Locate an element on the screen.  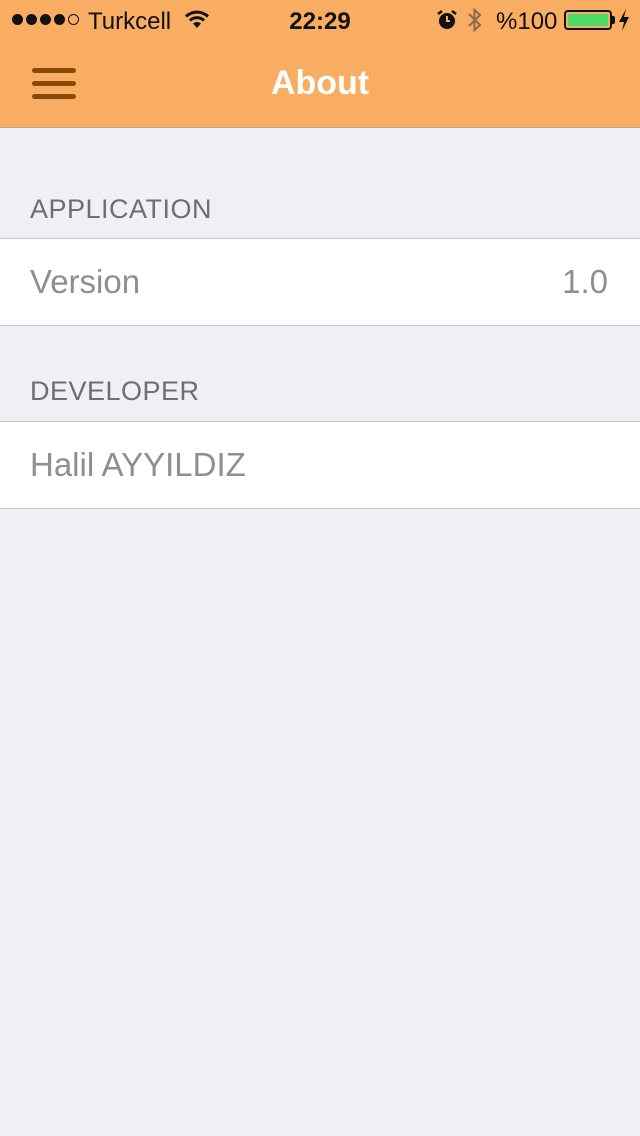
status-bar: Turkcell 22:29 %100 is located at coordinates (320, 20).